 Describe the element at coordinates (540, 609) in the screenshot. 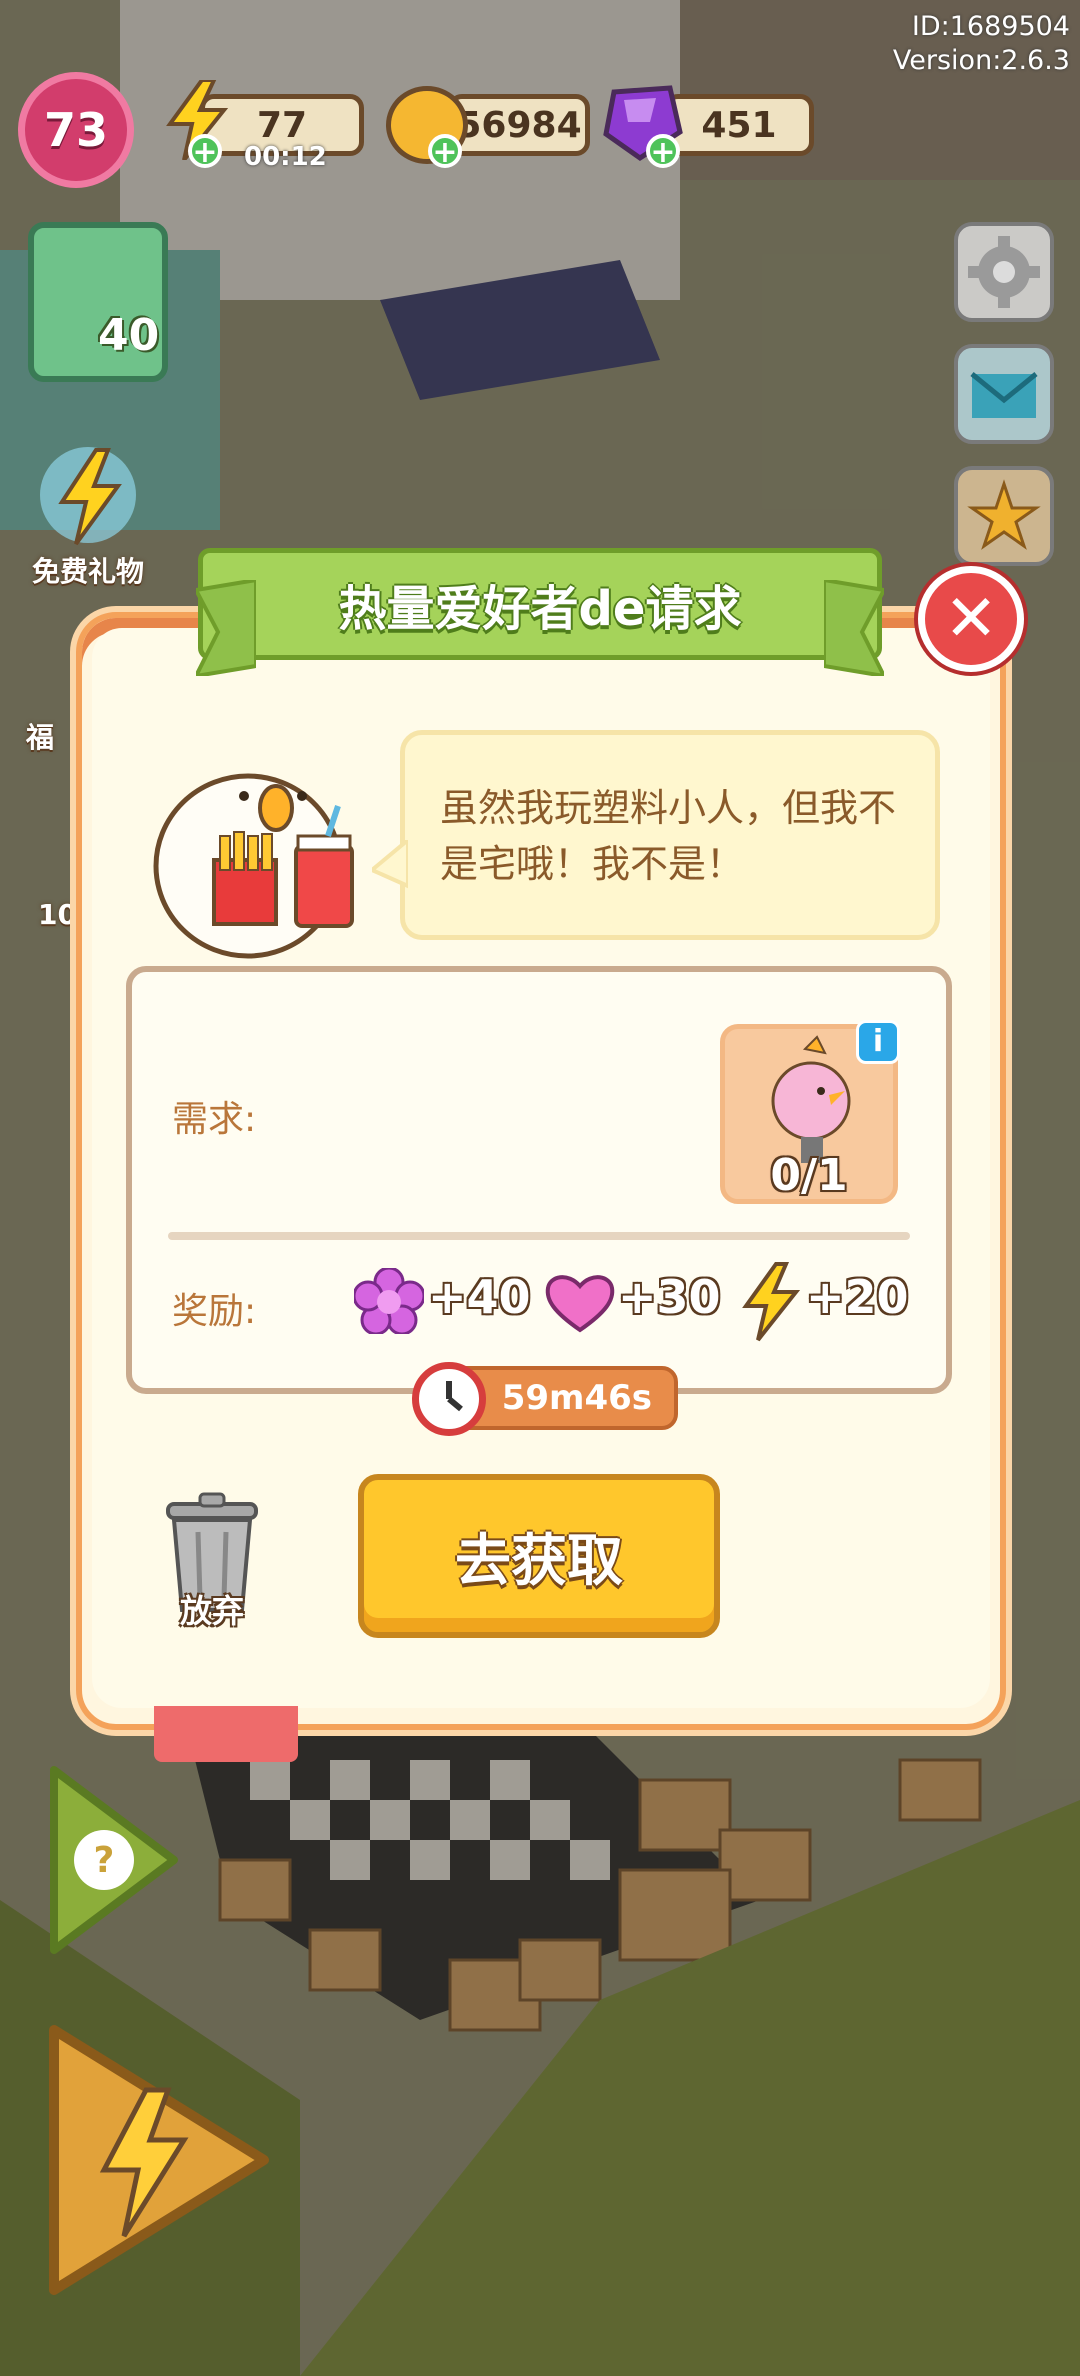

I see `dialog-title: 热量爱好者de请求` at that location.